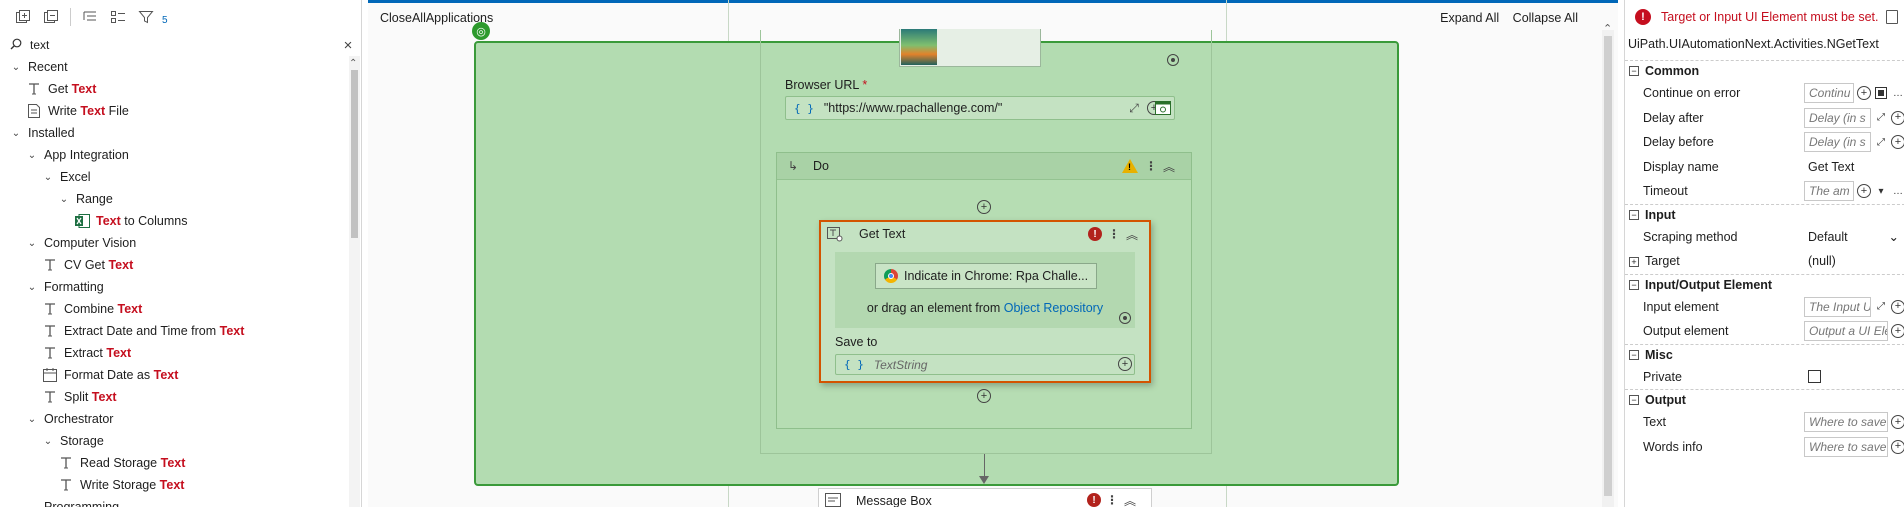 This screenshot has width=1904, height=507. Describe the element at coordinates (118, 17) in the screenshot. I see `list-view-icon` at that location.